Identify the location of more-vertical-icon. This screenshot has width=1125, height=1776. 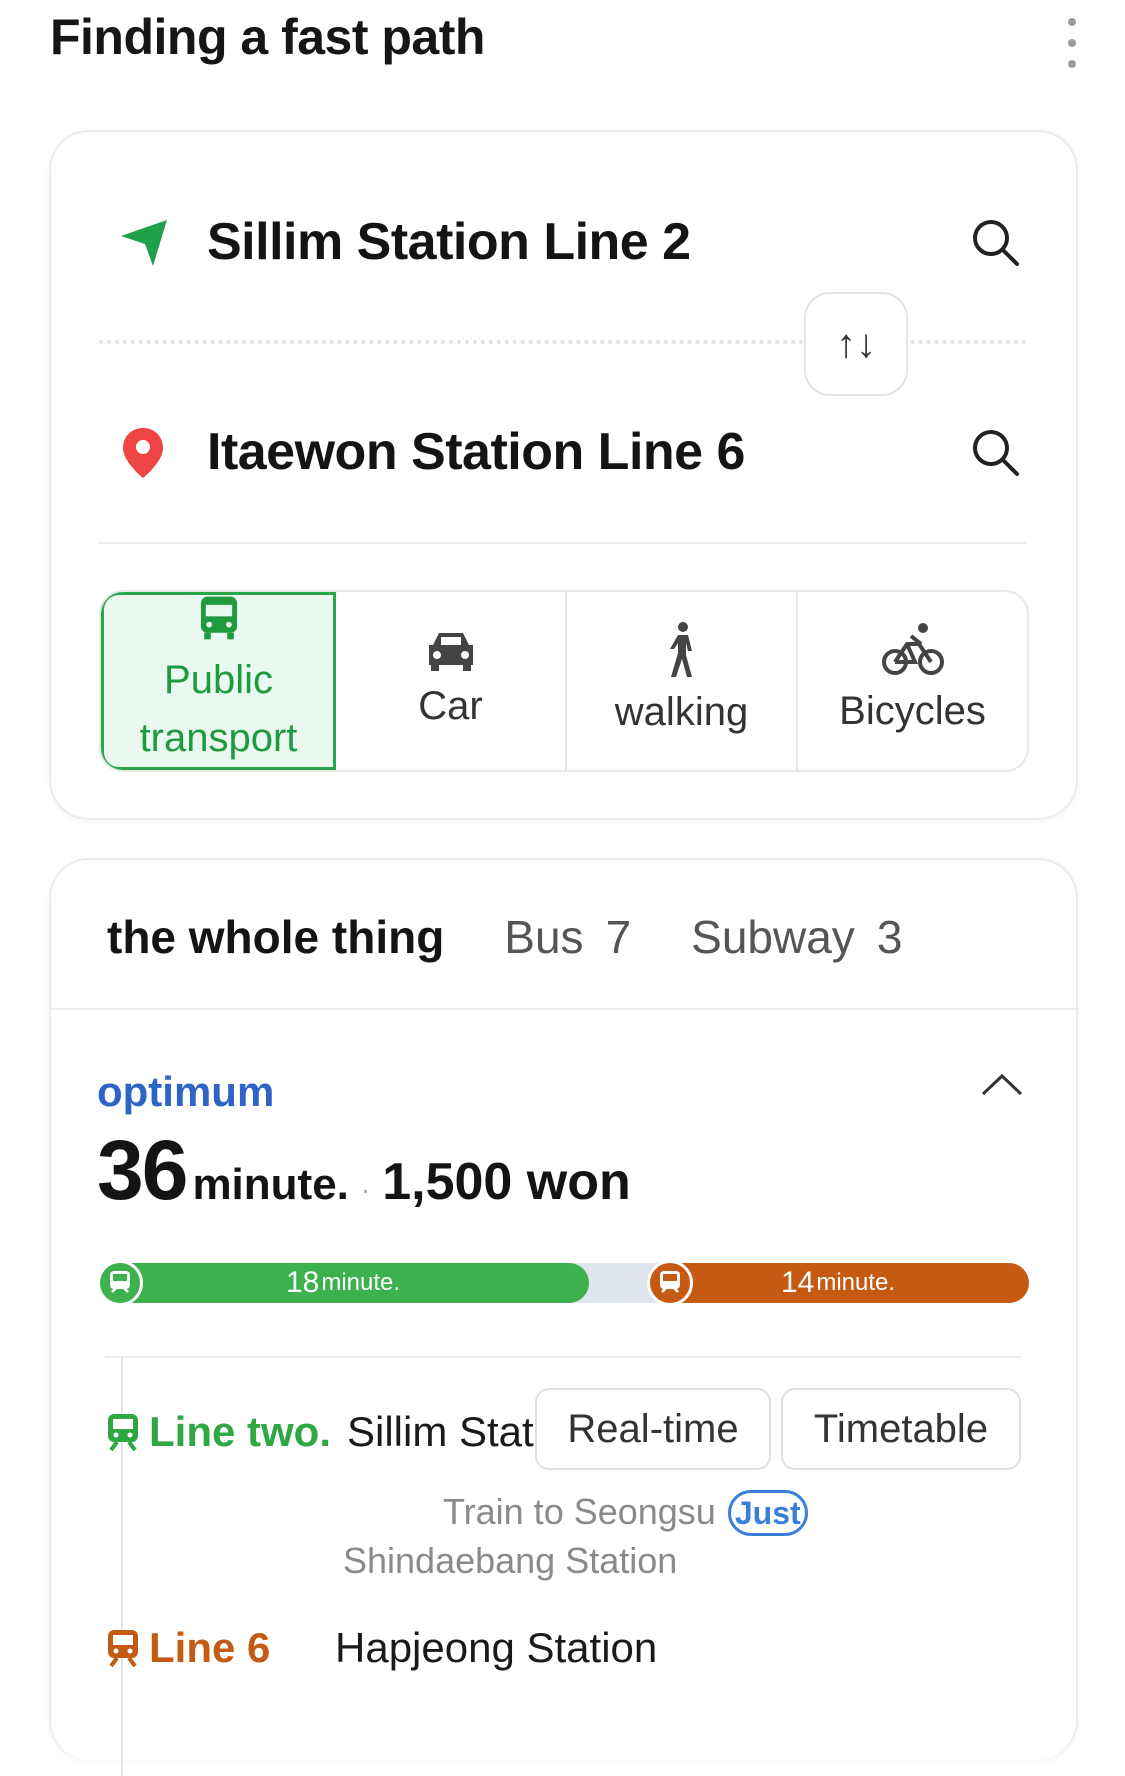
(1072, 43).